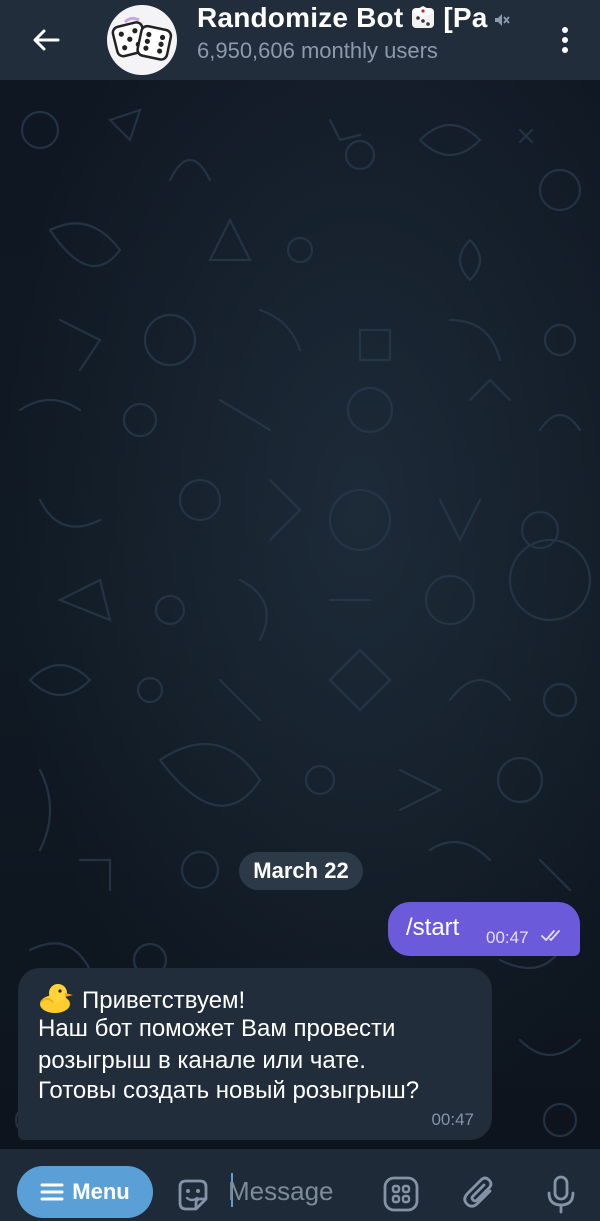 This screenshot has width=600, height=1221. Describe the element at coordinates (502, 20) in the screenshot. I see `mute-icon` at that location.